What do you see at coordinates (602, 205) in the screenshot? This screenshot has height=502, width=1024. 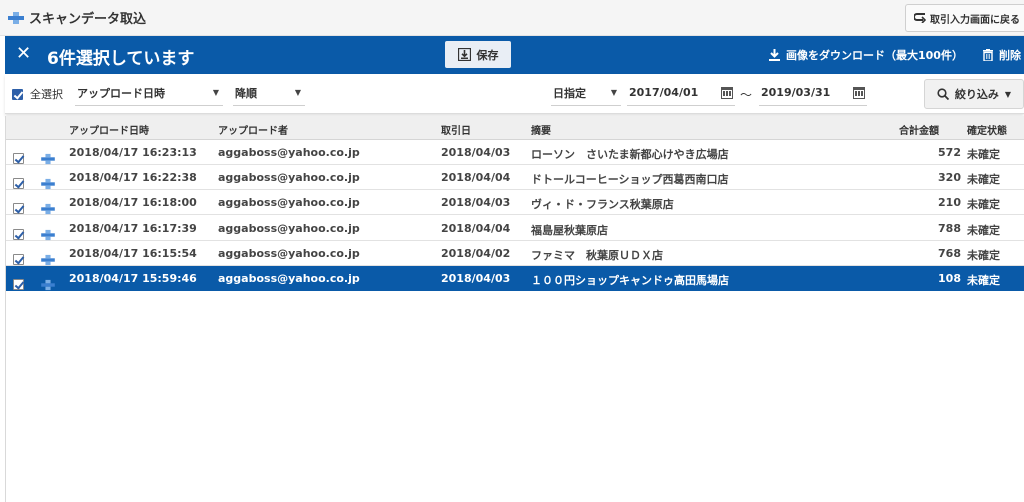 I see `memo: ヴィ・ド・フランス秋葉原店` at bounding box center [602, 205].